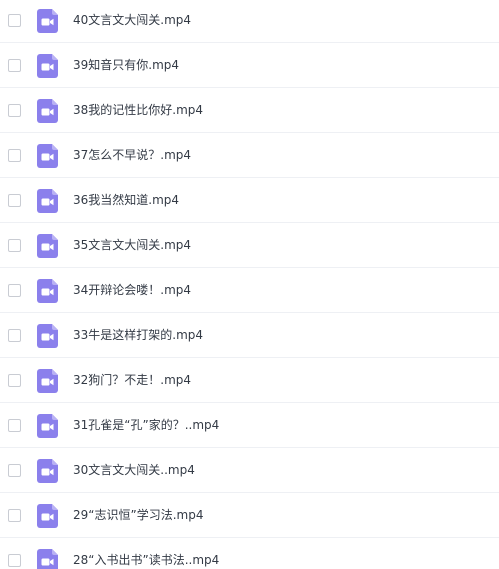  What do you see at coordinates (138, 110) in the screenshot?
I see `file-name: 38我的记性比你好.mp4` at bounding box center [138, 110].